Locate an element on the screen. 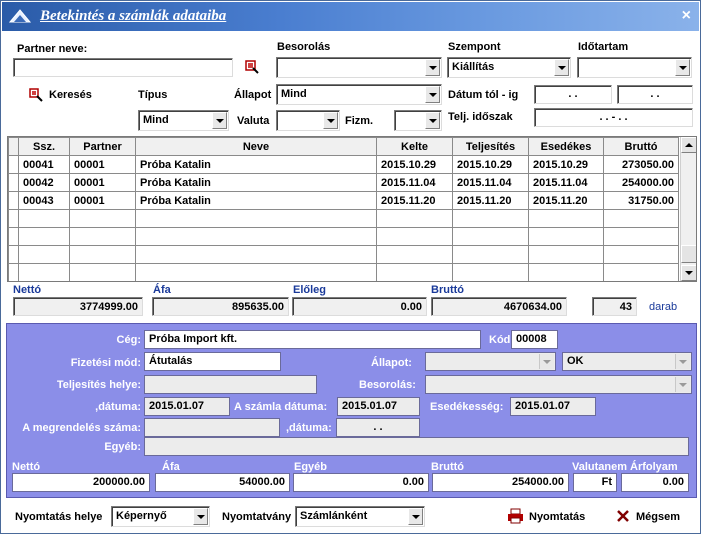 The image size is (701, 534). nyomtatvany-select: Számlánként is located at coordinates (360, 516).